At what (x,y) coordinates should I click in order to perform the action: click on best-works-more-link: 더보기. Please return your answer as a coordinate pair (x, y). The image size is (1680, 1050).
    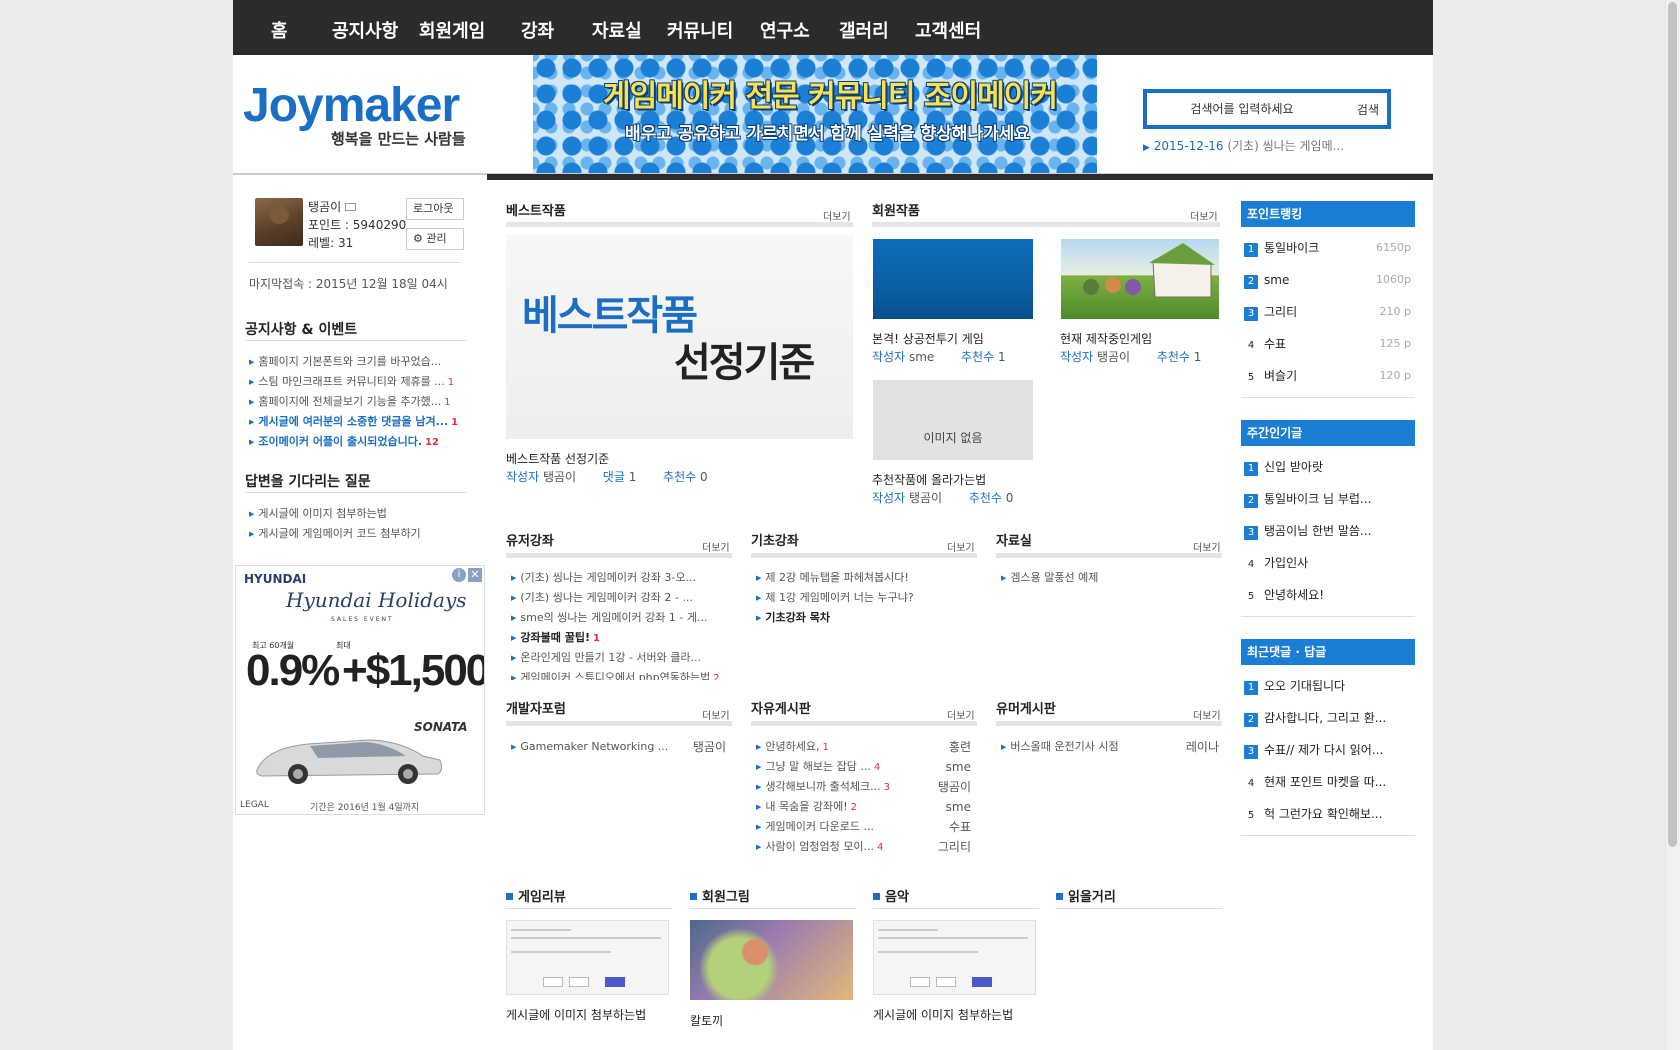
    Looking at the image, I should click on (837, 215).